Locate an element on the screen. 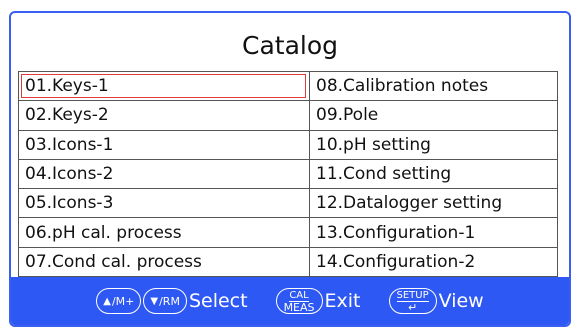 This screenshot has width=579, height=327. cal-key-label: CAL is located at coordinates (299, 295).